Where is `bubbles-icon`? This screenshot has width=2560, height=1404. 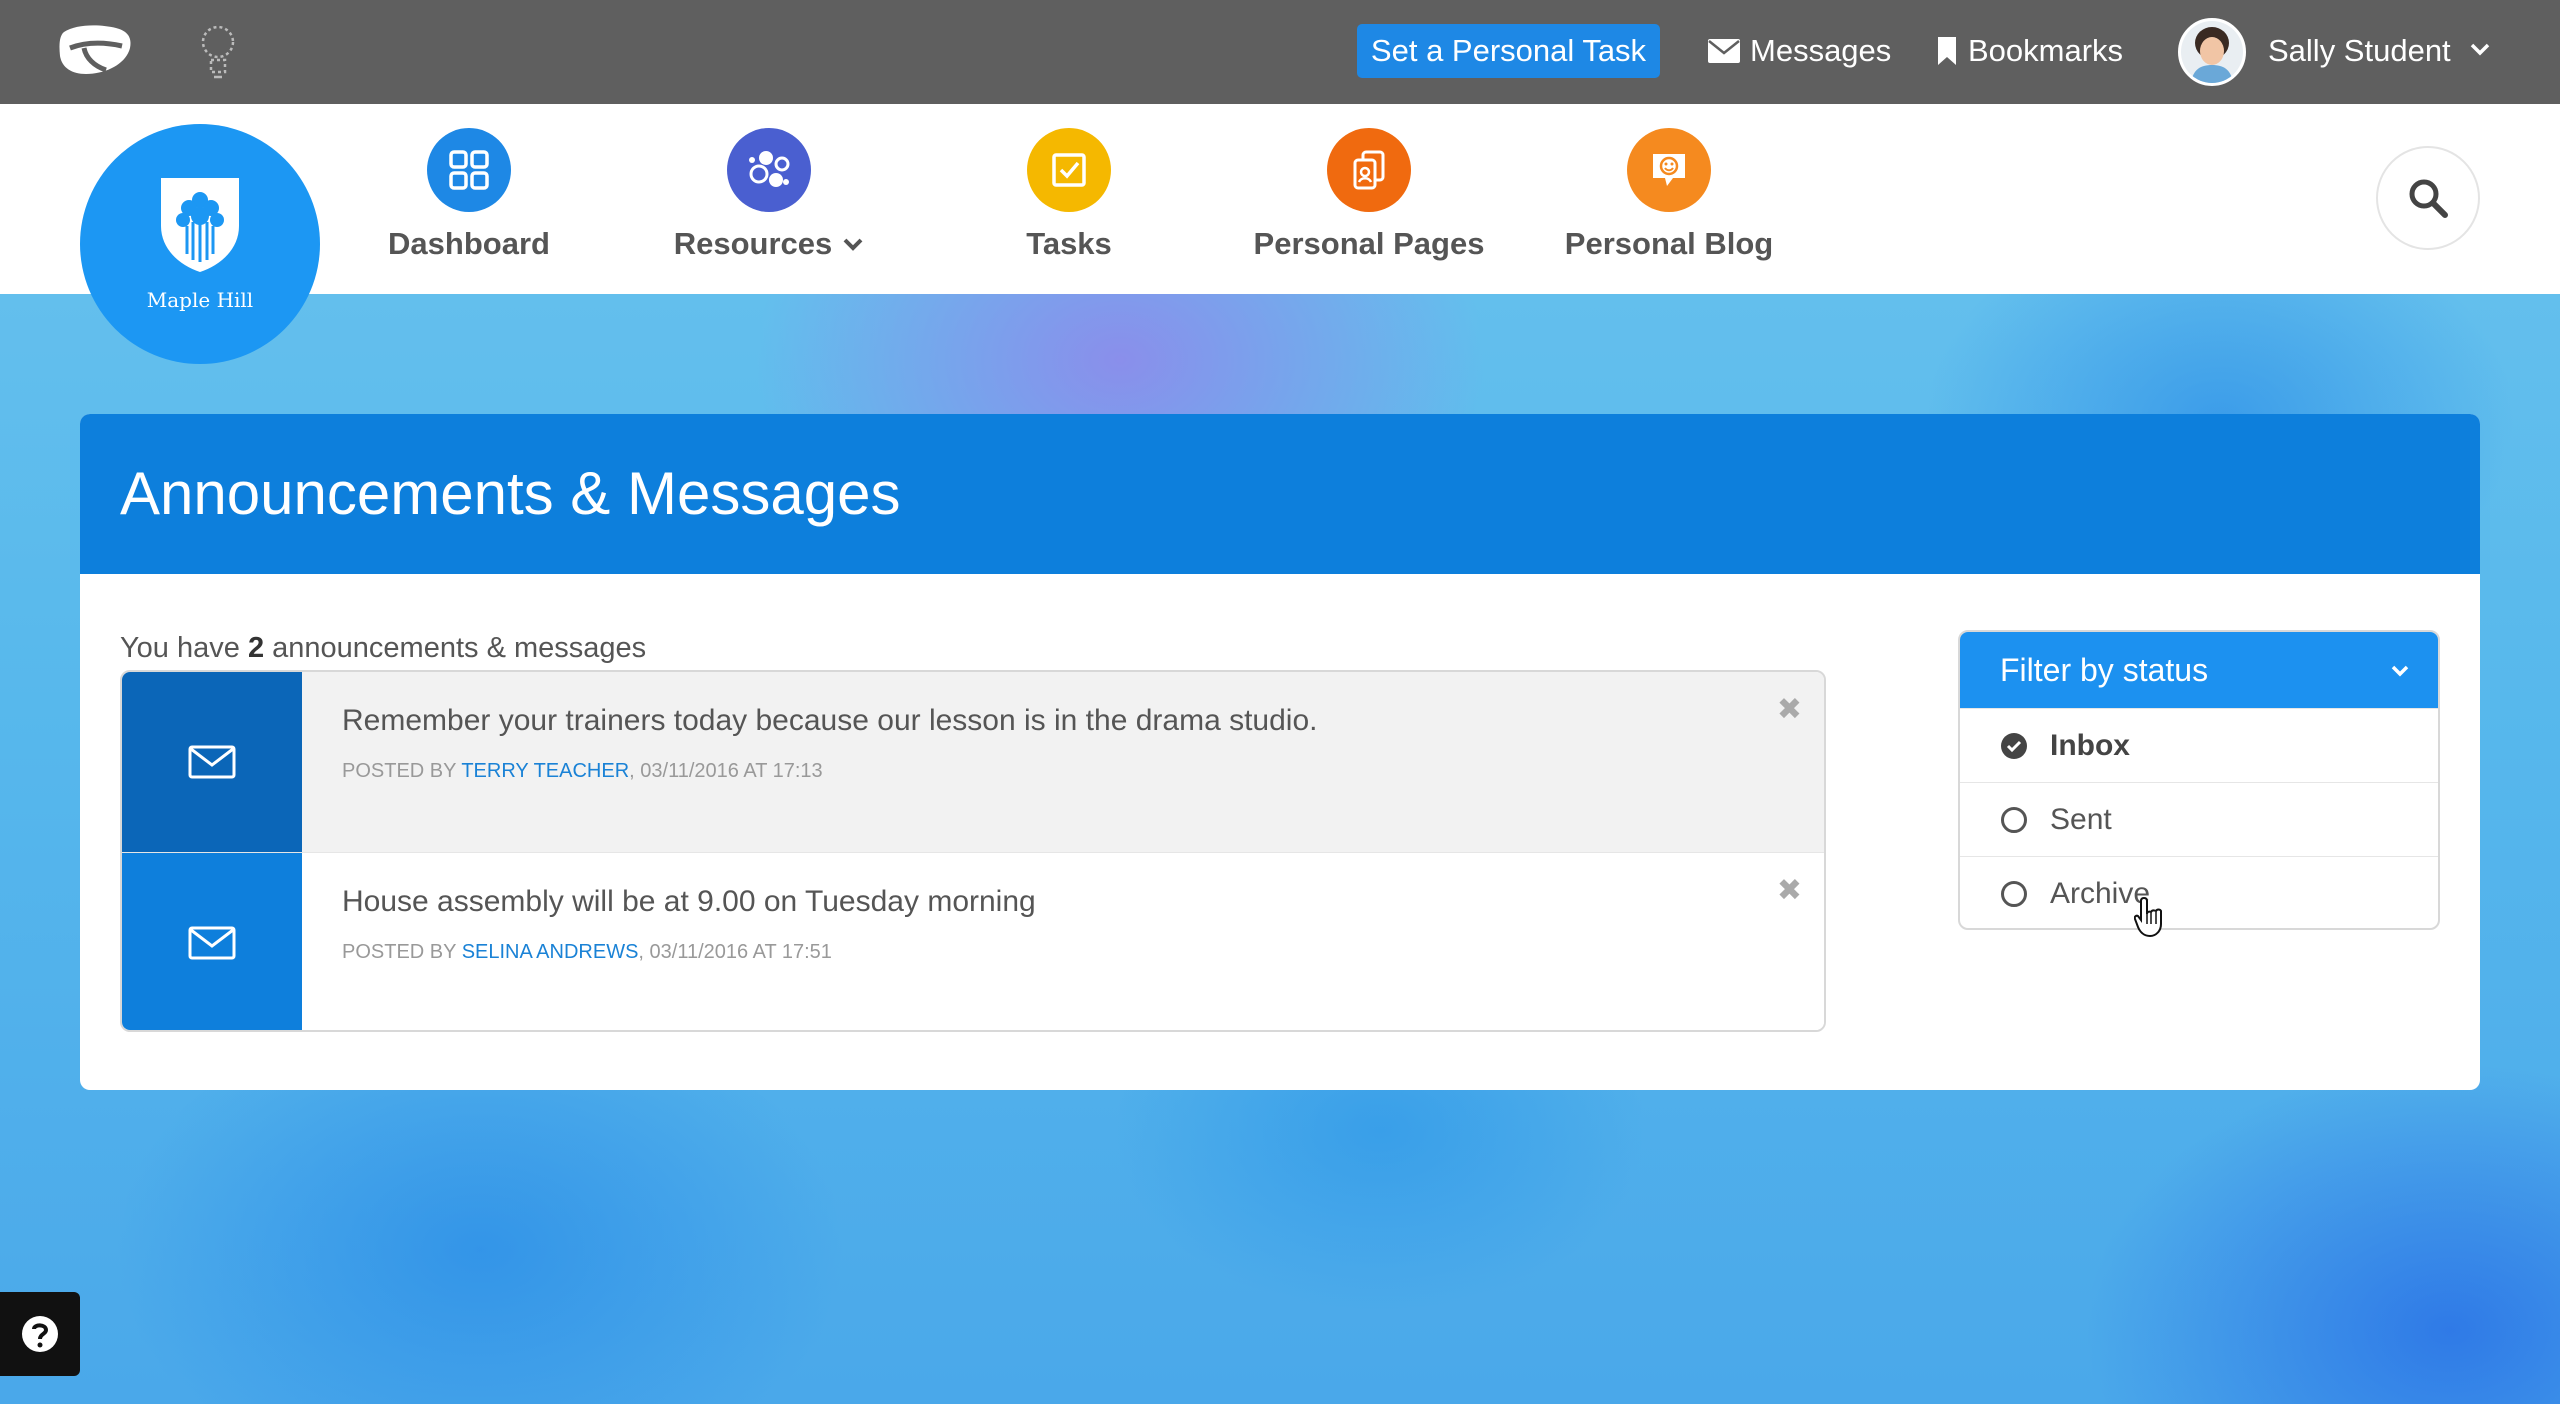 bubbles-icon is located at coordinates (769, 169).